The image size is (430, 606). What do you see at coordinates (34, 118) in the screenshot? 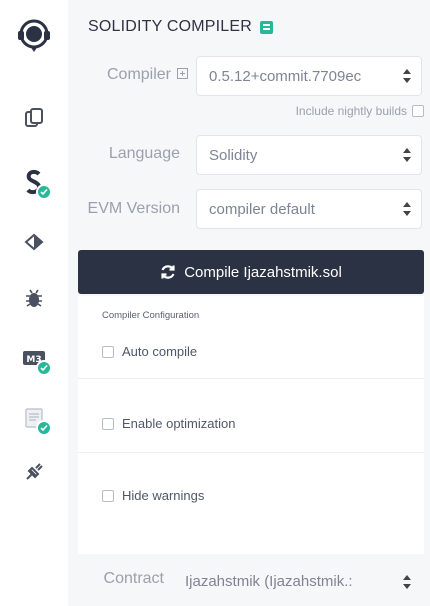
I see `file-explorer-icon` at bounding box center [34, 118].